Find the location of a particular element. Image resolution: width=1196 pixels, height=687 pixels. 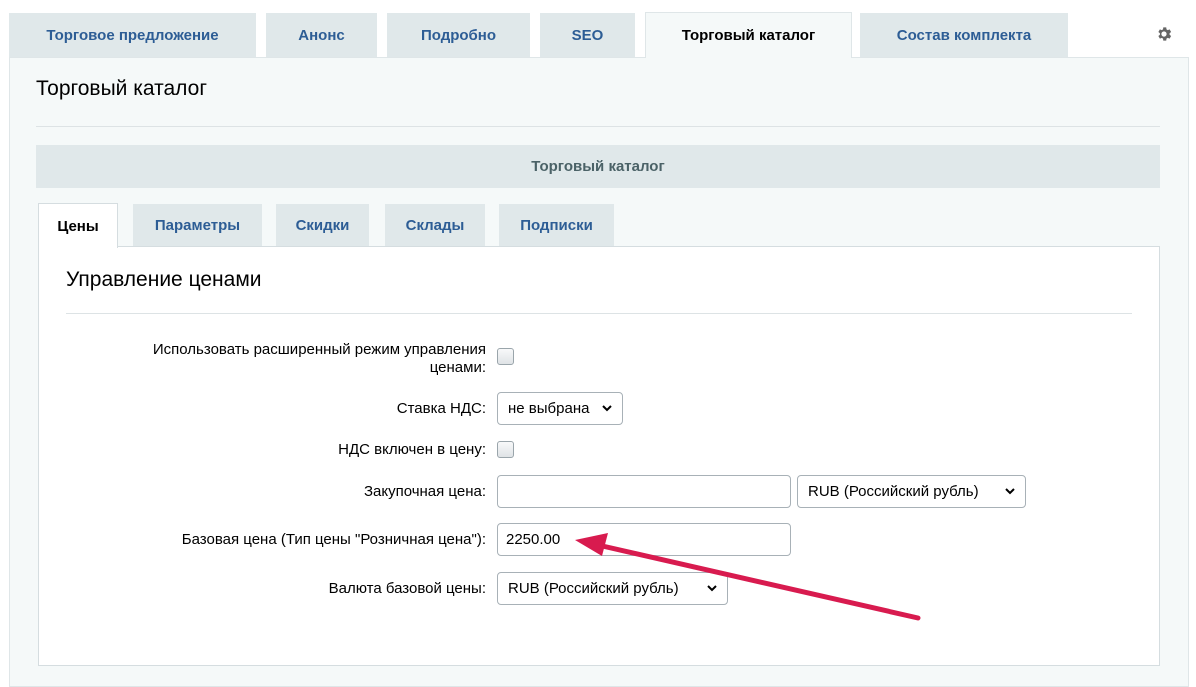

tab-seo: SEO is located at coordinates (587, 35).